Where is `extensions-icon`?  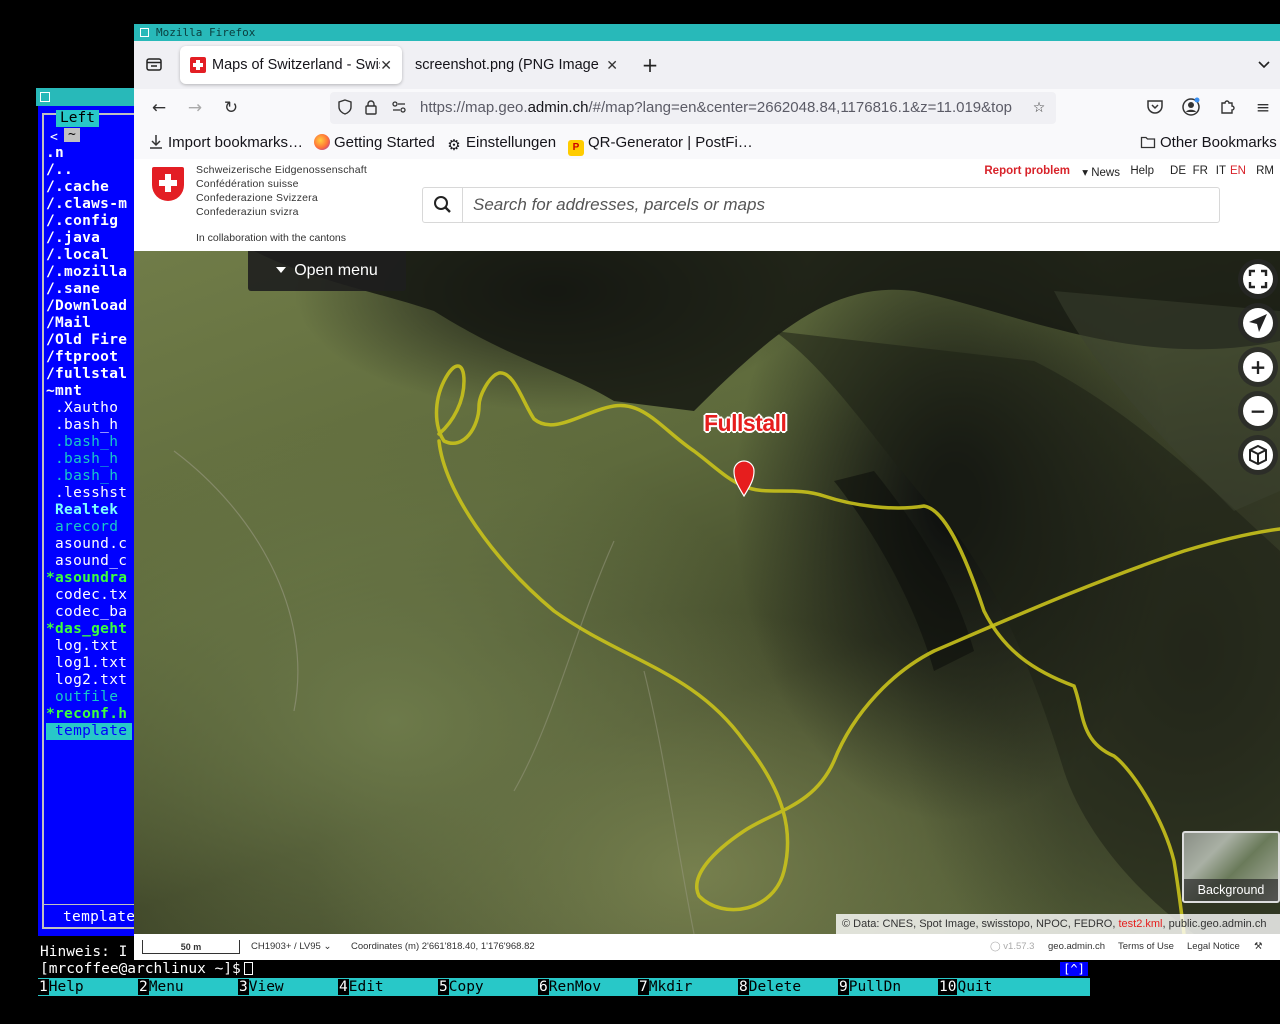 extensions-icon is located at coordinates (1227, 108).